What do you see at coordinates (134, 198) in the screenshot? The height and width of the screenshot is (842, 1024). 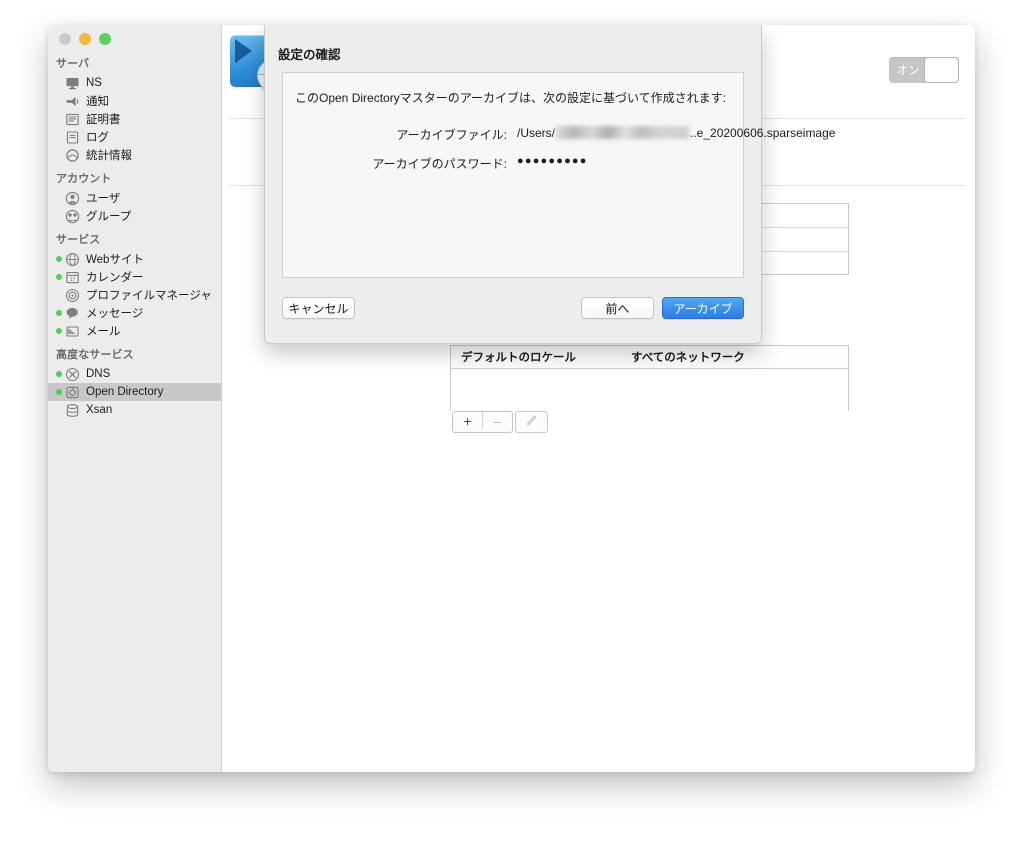 I see `sidebar-item-ユーザ: ユーザ` at bounding box center [134, 198].